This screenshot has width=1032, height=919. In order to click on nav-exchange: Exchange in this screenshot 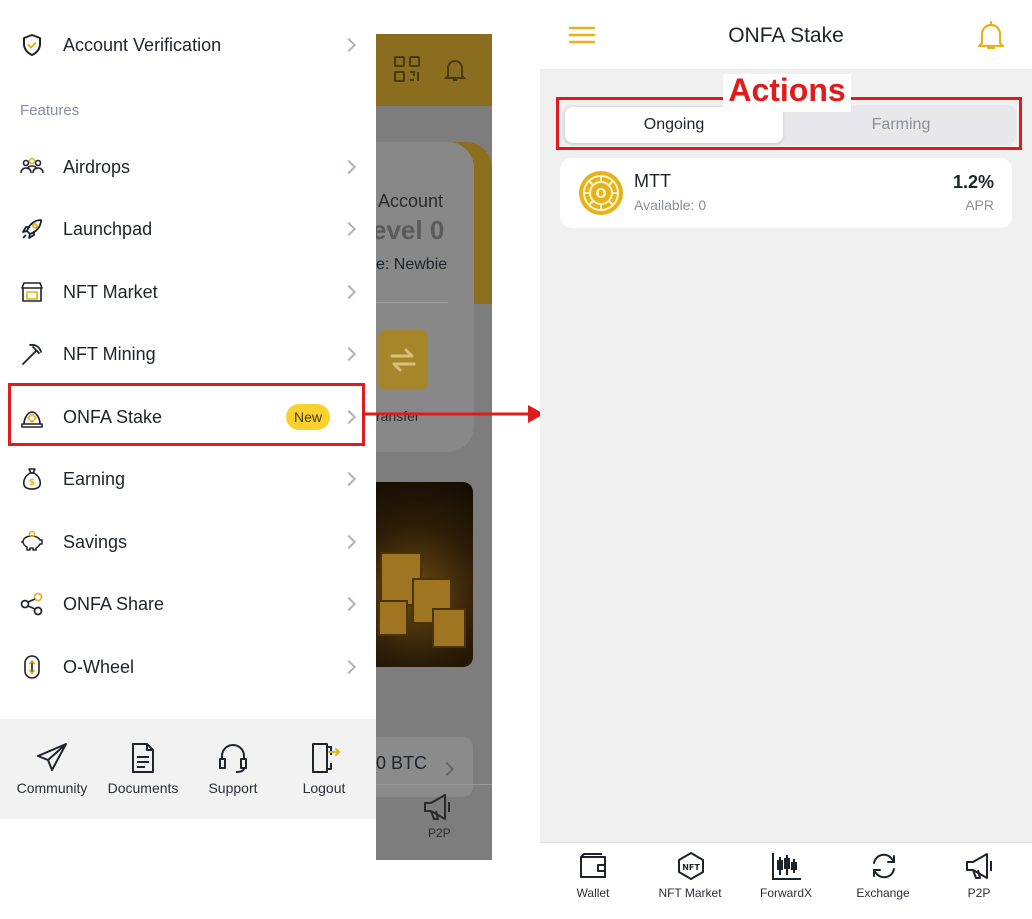, I will do `click(883, 881)`.